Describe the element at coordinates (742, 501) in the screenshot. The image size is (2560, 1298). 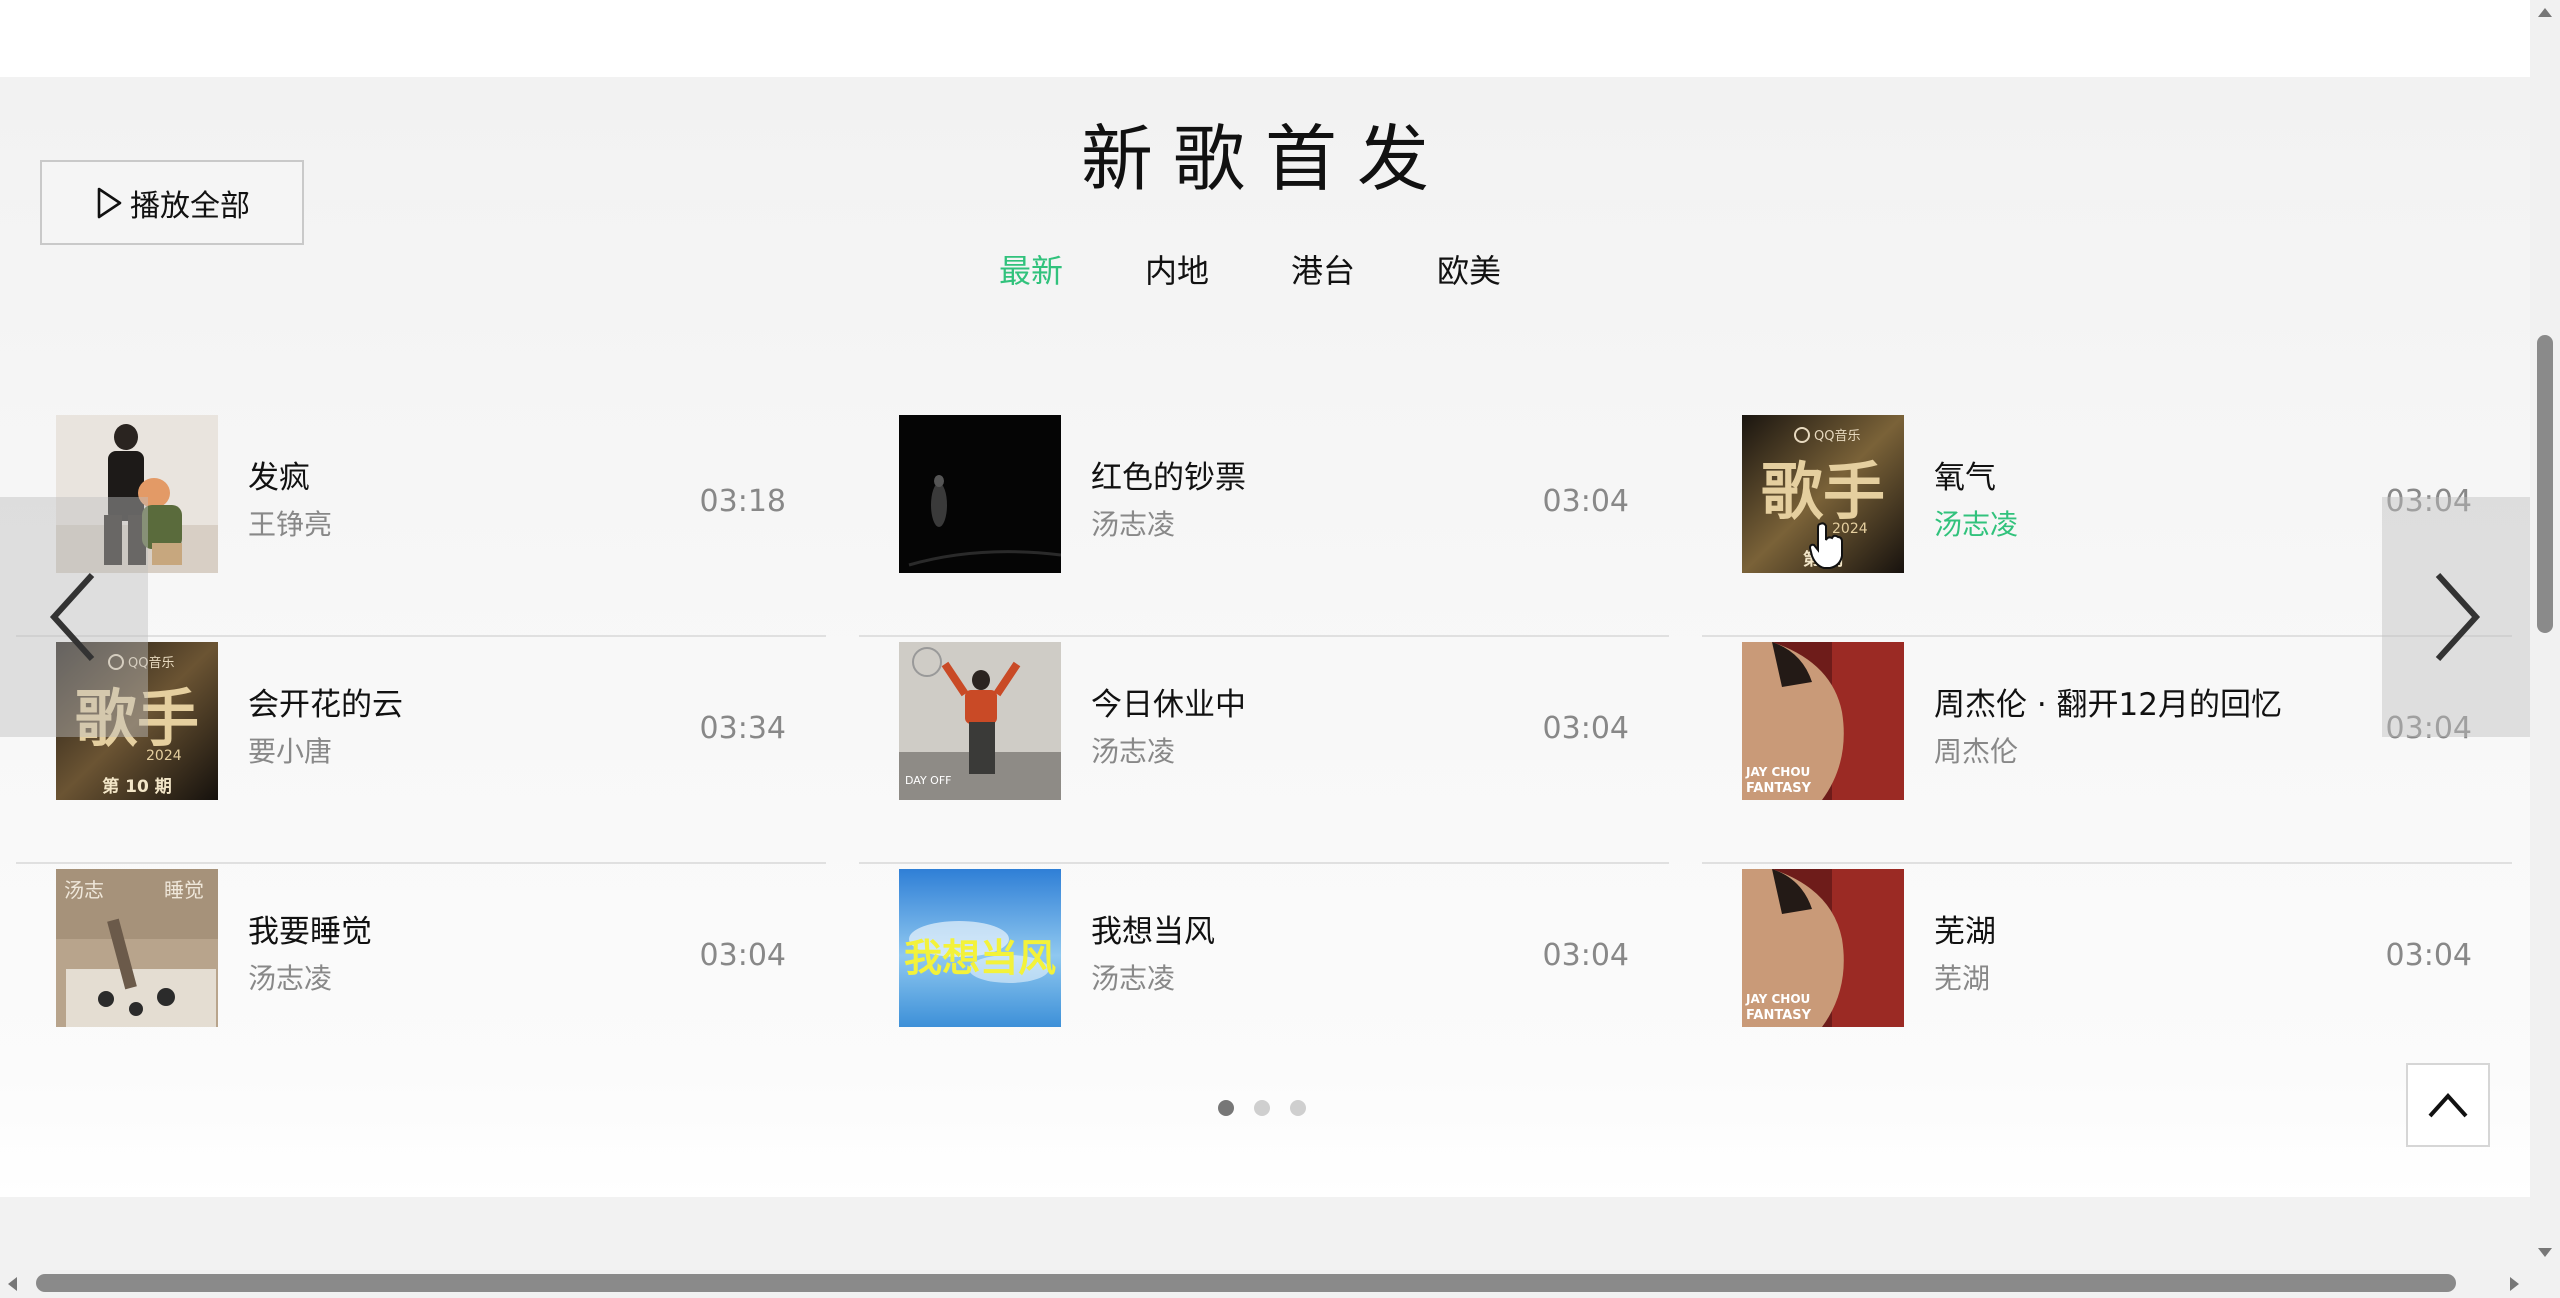
I see `song-duration: 03:18` at that location.